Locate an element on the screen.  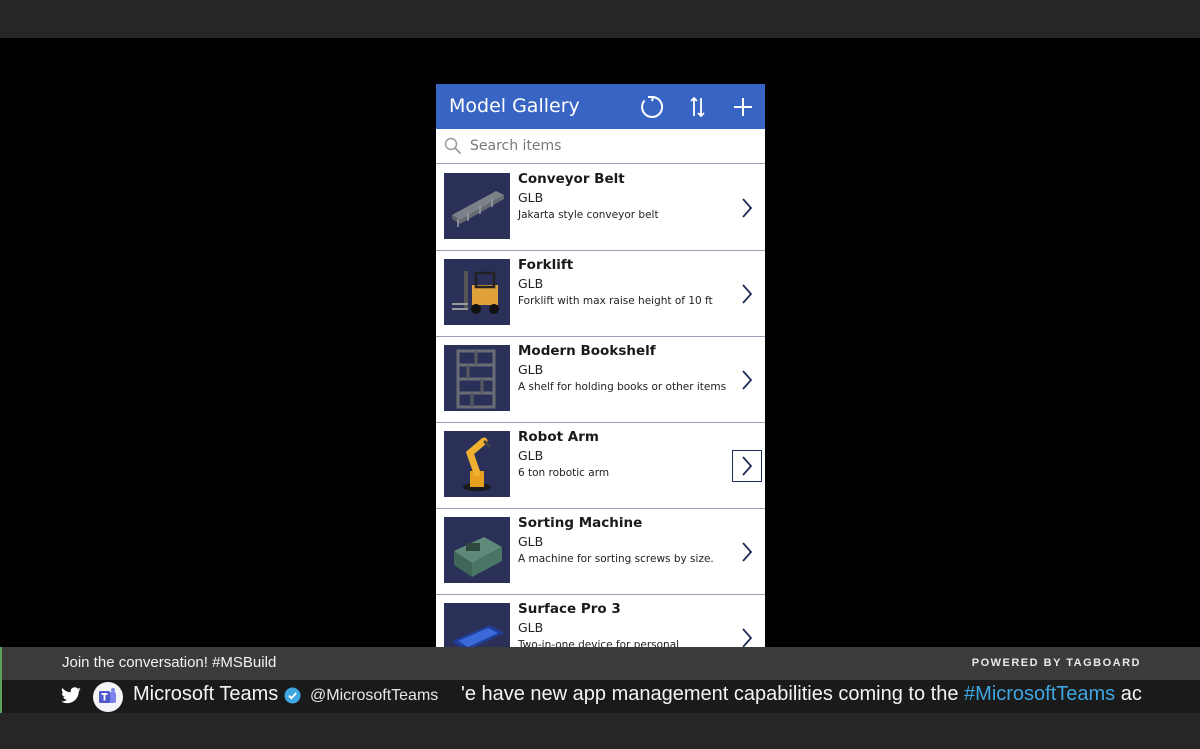
sort-icon is located at coordinates (697, 107).